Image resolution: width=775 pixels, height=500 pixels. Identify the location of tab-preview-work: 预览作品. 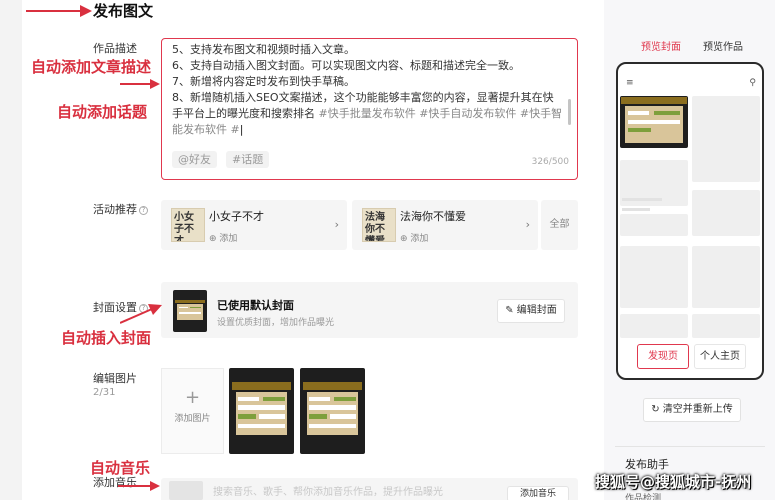
(723, 45).